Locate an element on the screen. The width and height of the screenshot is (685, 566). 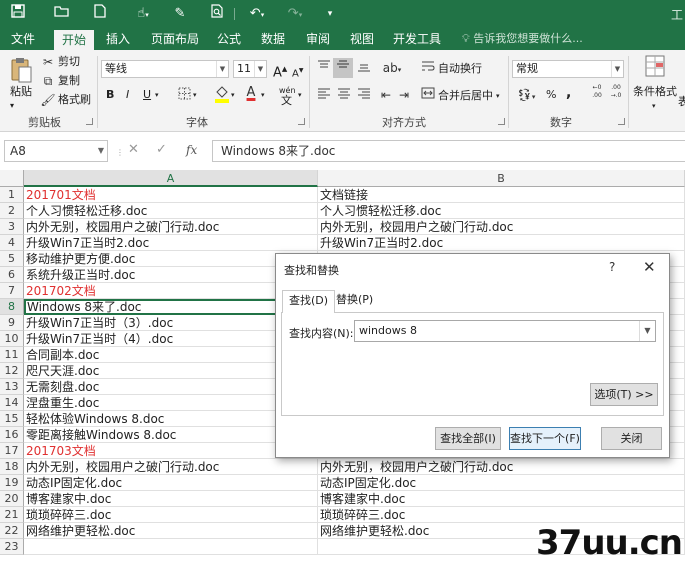
row-header: 17 is located at coordinates (12, 451).